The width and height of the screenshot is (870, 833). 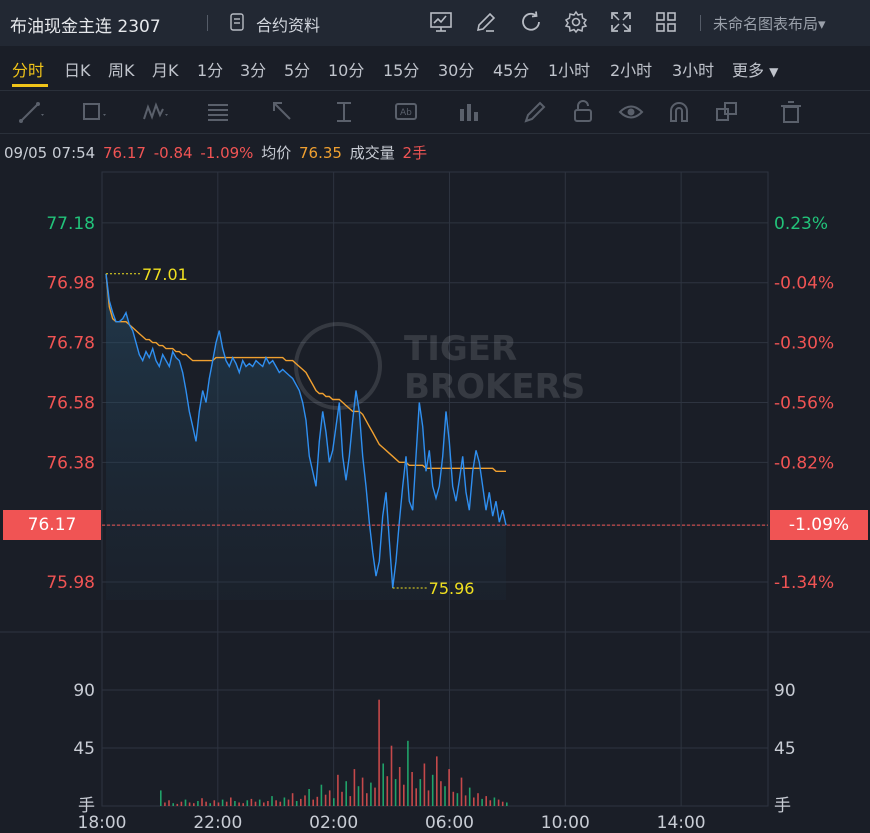 I want to click on volume-tick-left: 45, so click(x=84, y=749).